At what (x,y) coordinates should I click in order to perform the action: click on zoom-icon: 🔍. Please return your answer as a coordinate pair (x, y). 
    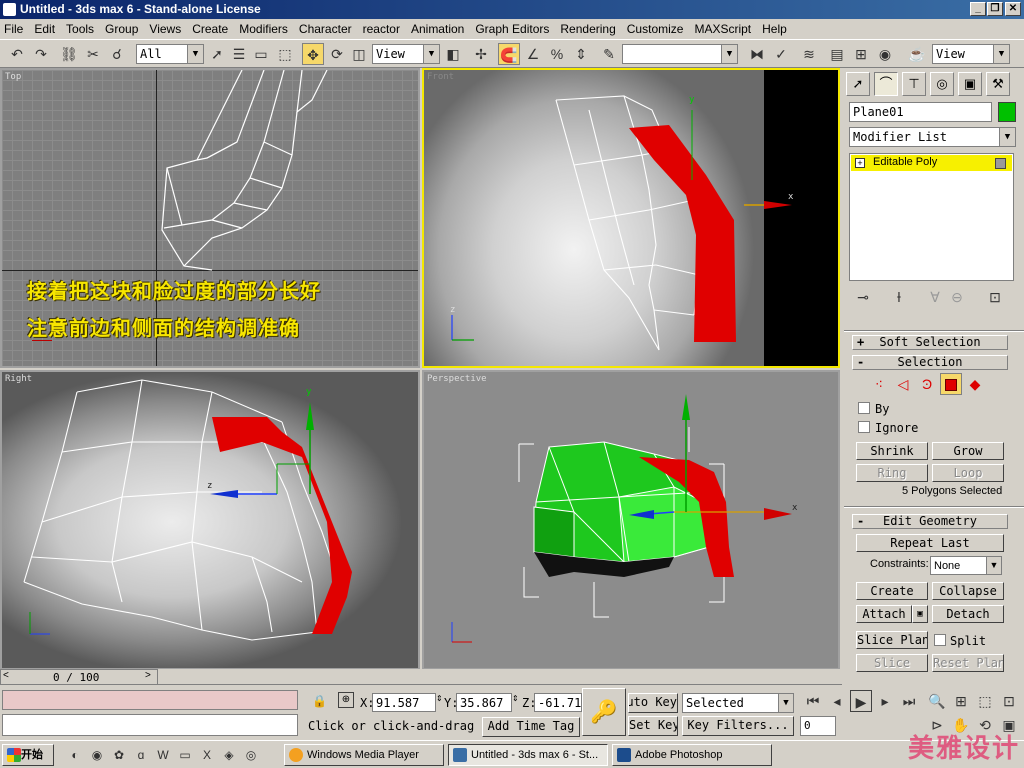
    Looking at the image, I should click on (937, 701).